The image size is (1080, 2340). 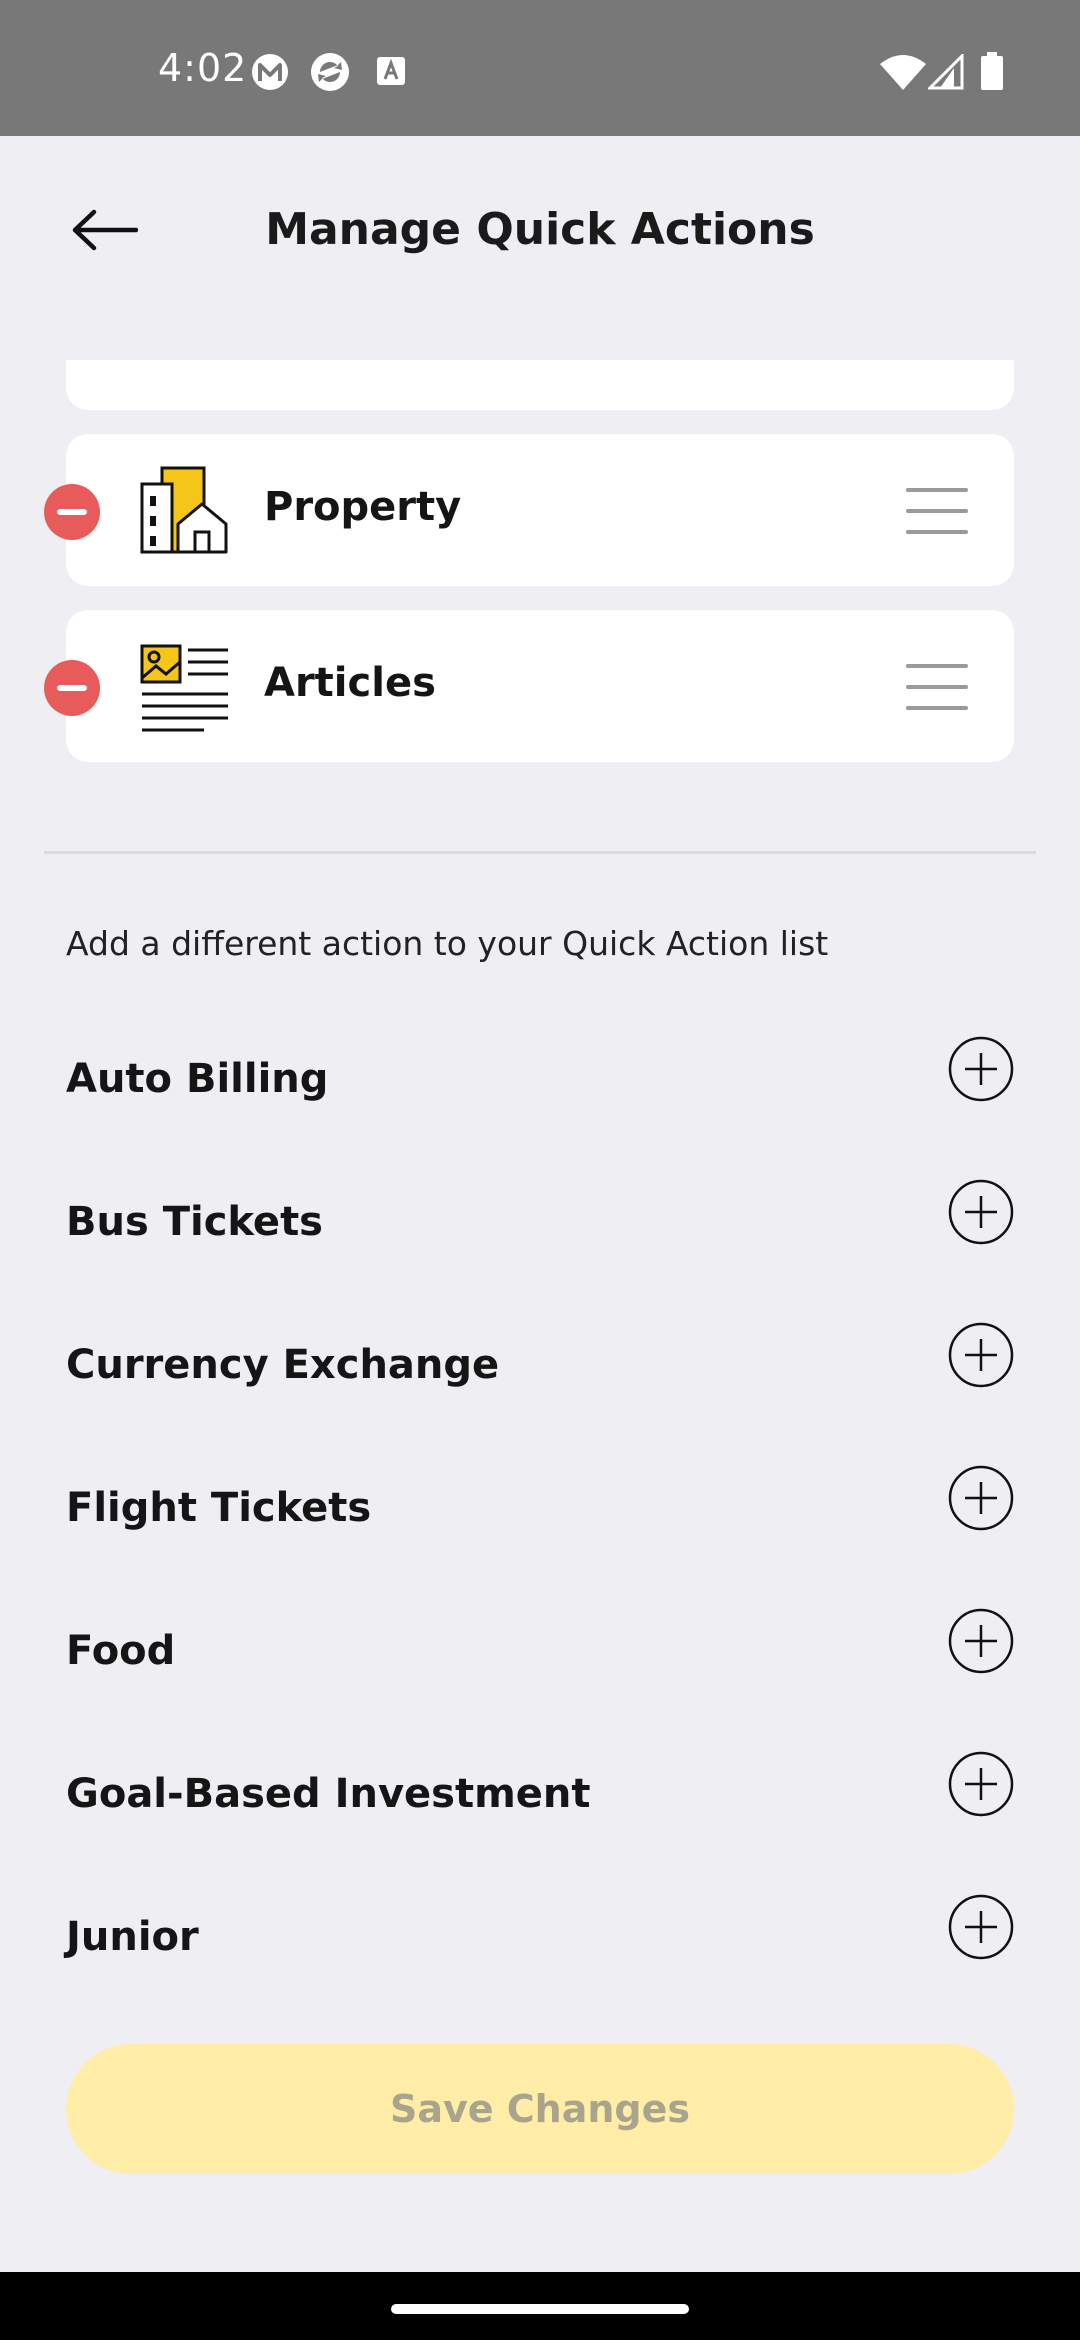 What do you see at coordinates (184, 510) in the screenshot?
I see `property-building-icon` at bounding box center [184, 510].